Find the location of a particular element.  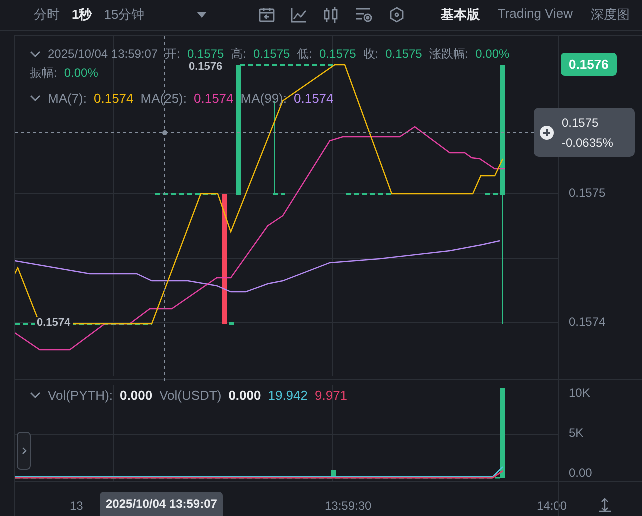

dropdown-caret-icon is located at coordinates (201, 15).